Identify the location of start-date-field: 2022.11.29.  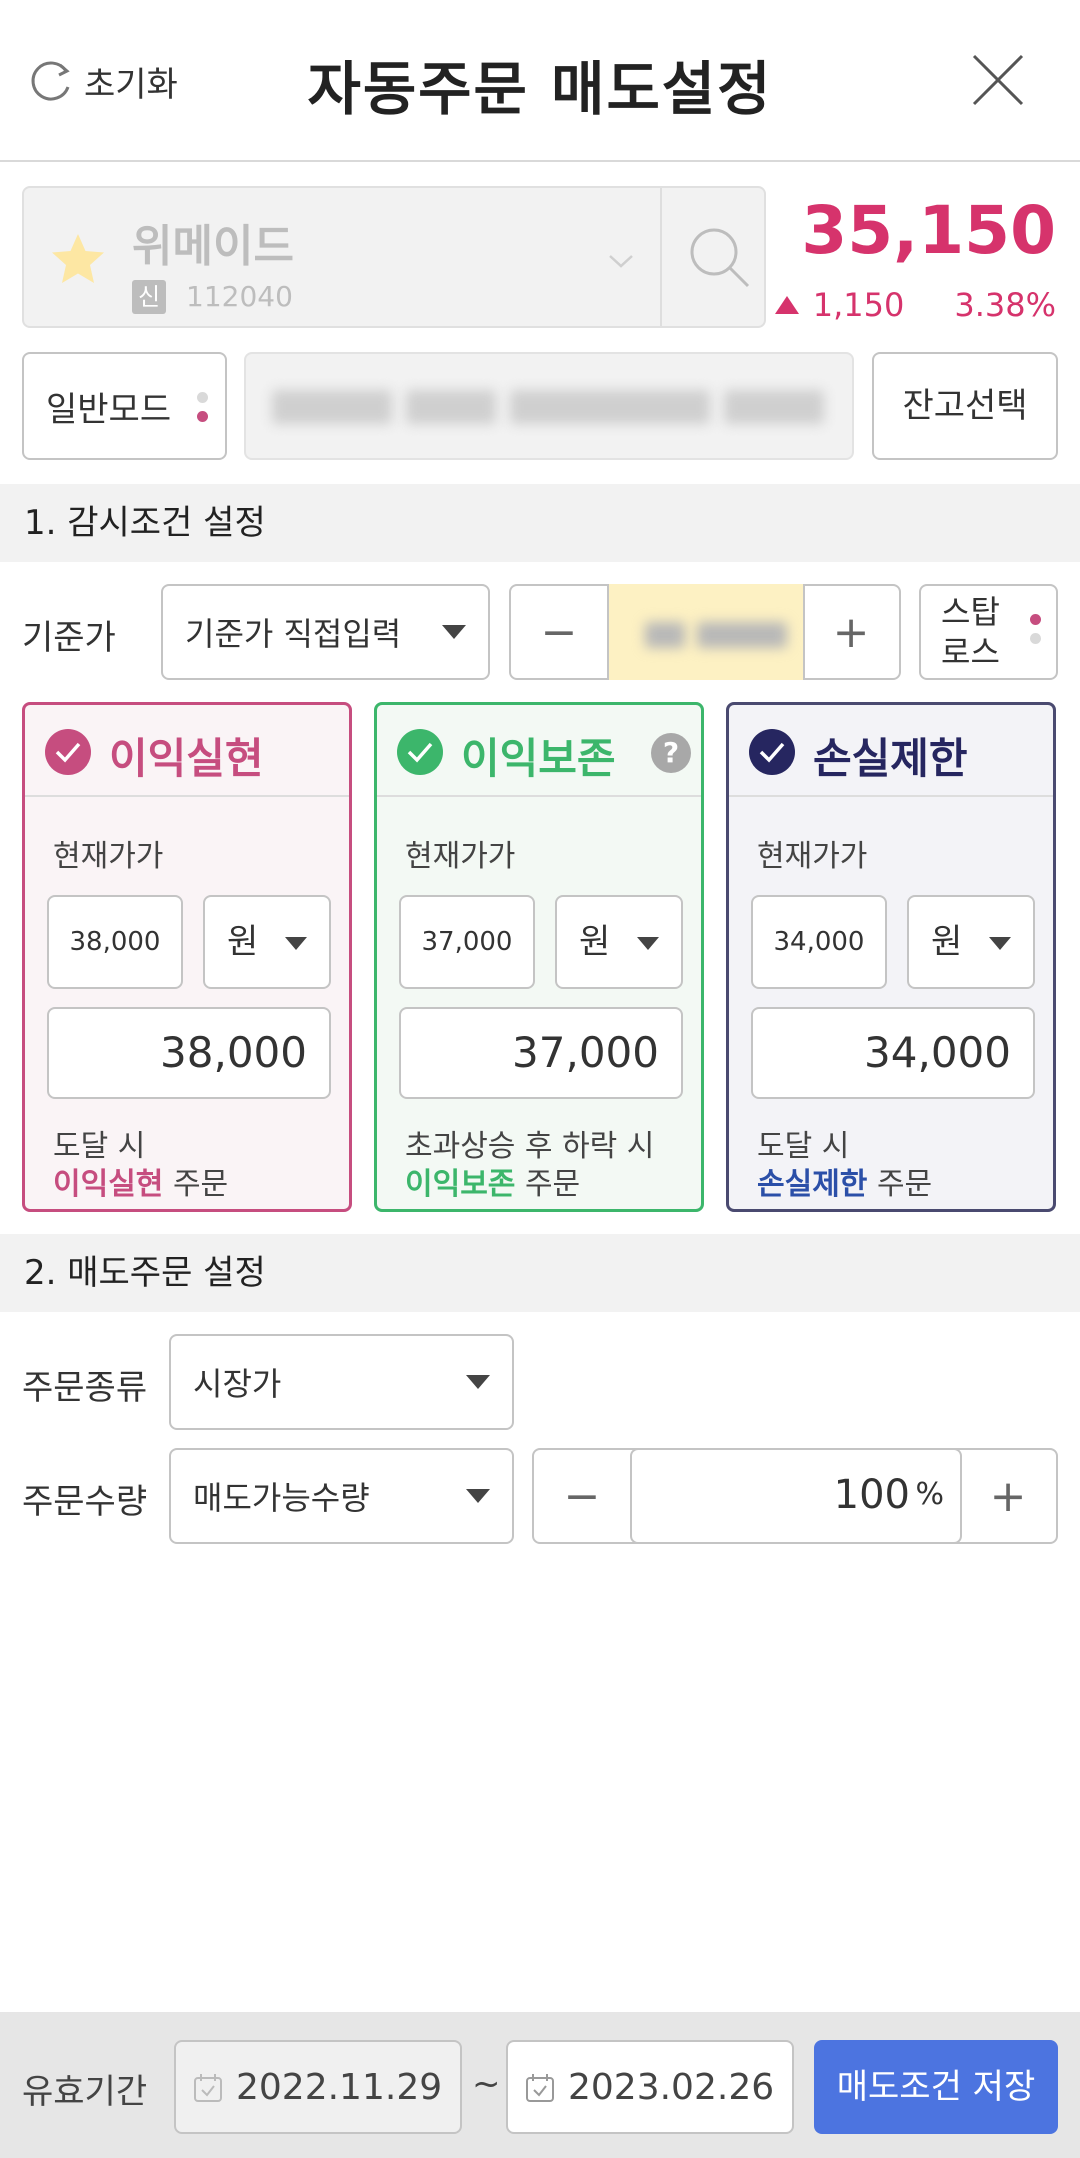
(318, 2087).